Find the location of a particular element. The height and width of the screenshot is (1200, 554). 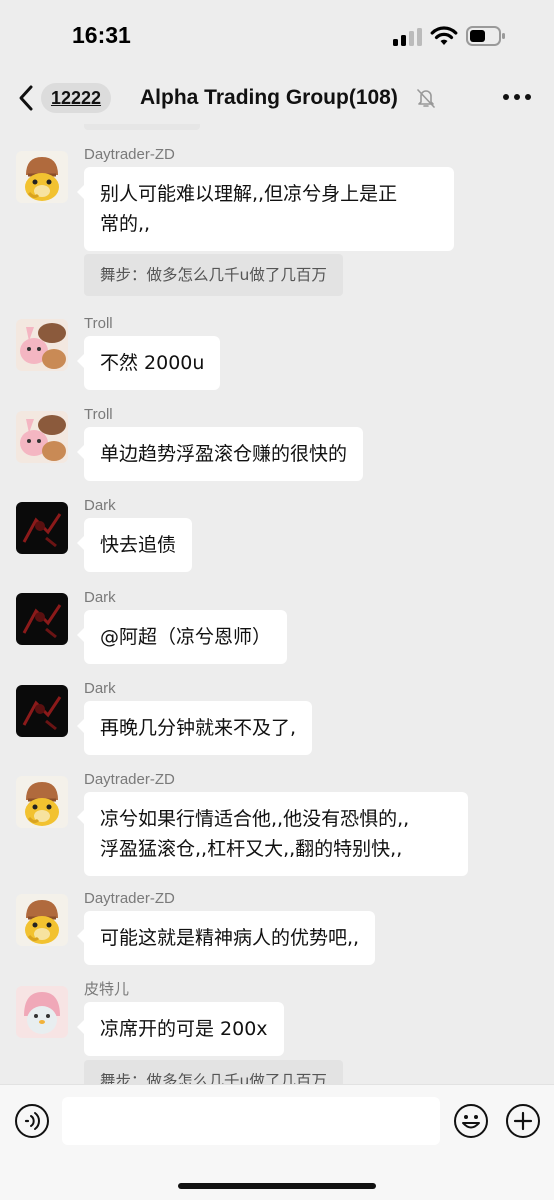

message-bubble: 凉席开的可是 200x is located at coordinates (180, 1029).